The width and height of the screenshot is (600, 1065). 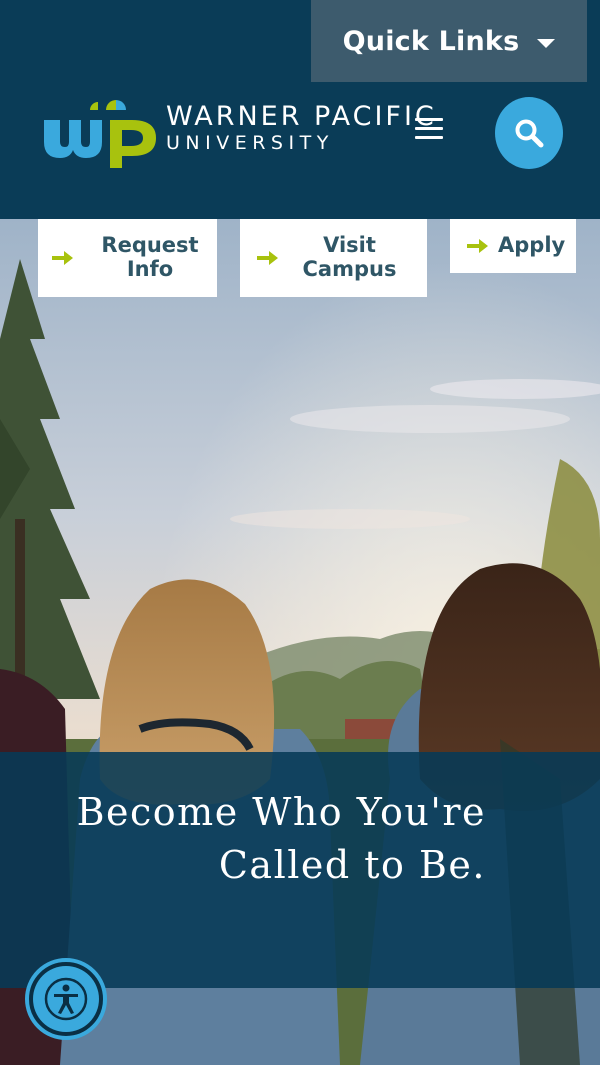 I want to click on apply-label: Apply, so click(x=532, y=245).